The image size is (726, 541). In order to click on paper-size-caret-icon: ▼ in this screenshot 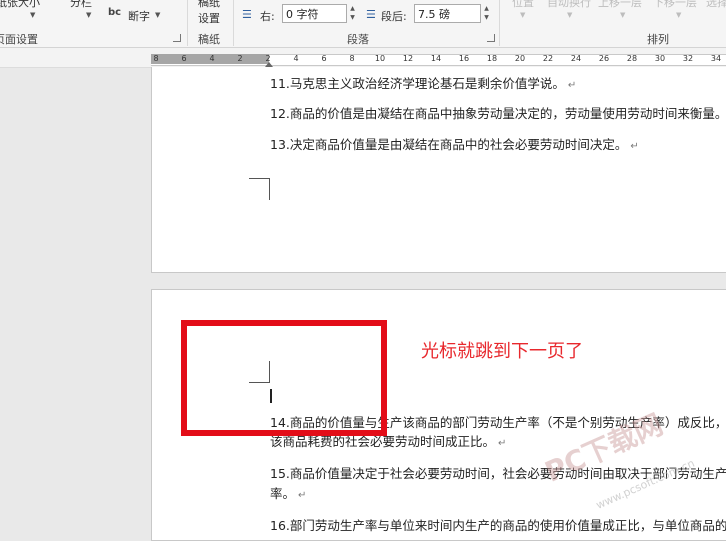, I will do `click(32, 15)`.